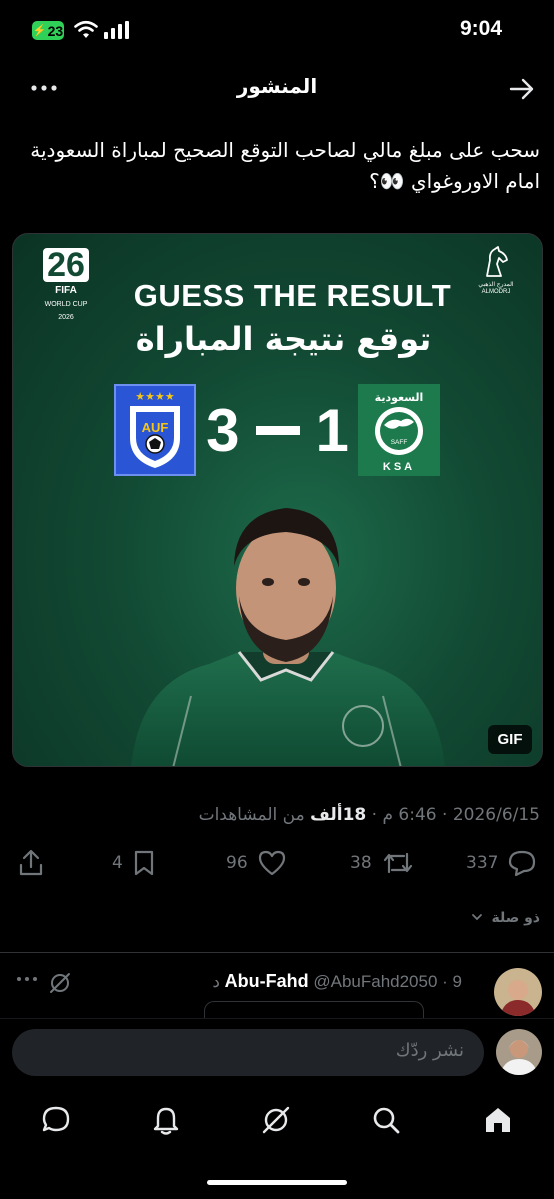 The width and height of the screenshot is (554, 1199). I want to click on share-icon, so click(31, 862).